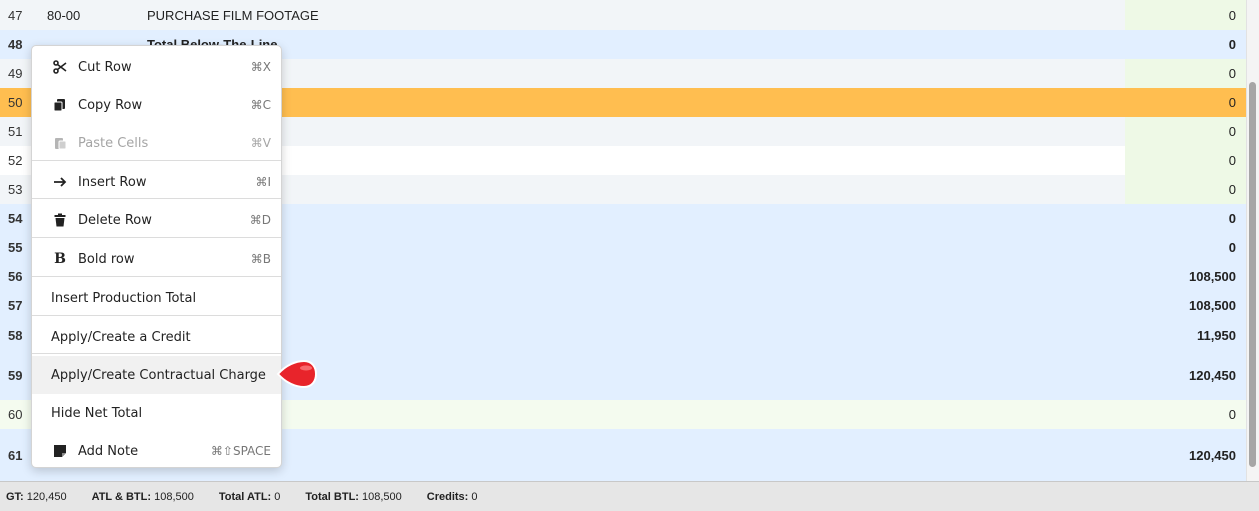  I want to click on paste-icon, so click(60, 143).